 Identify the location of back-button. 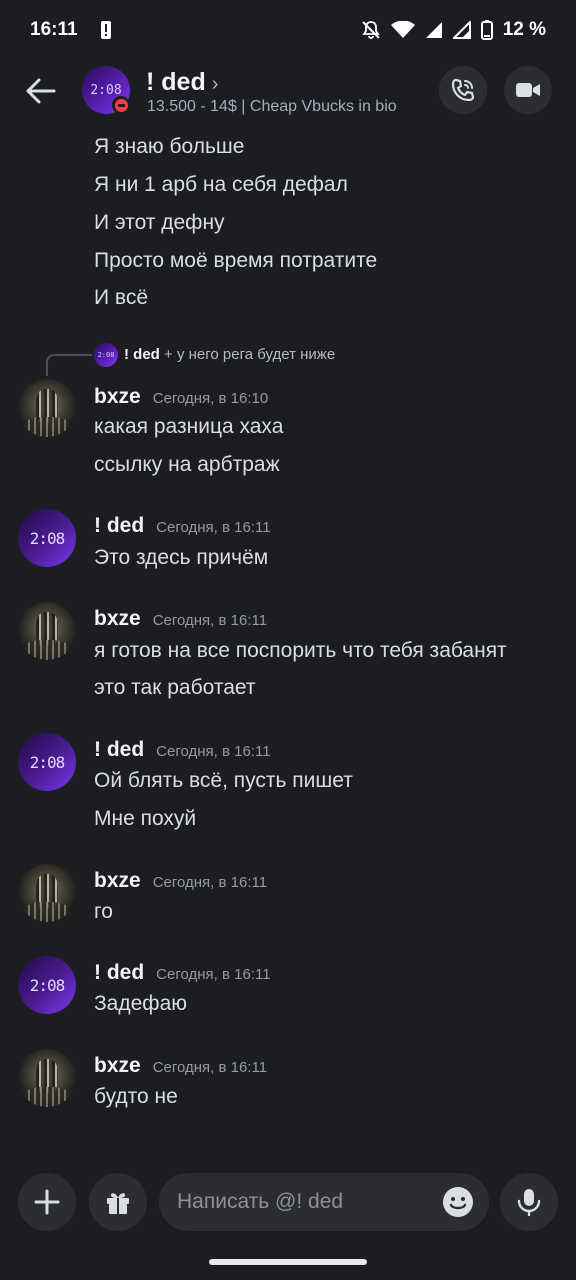
(41, 91).